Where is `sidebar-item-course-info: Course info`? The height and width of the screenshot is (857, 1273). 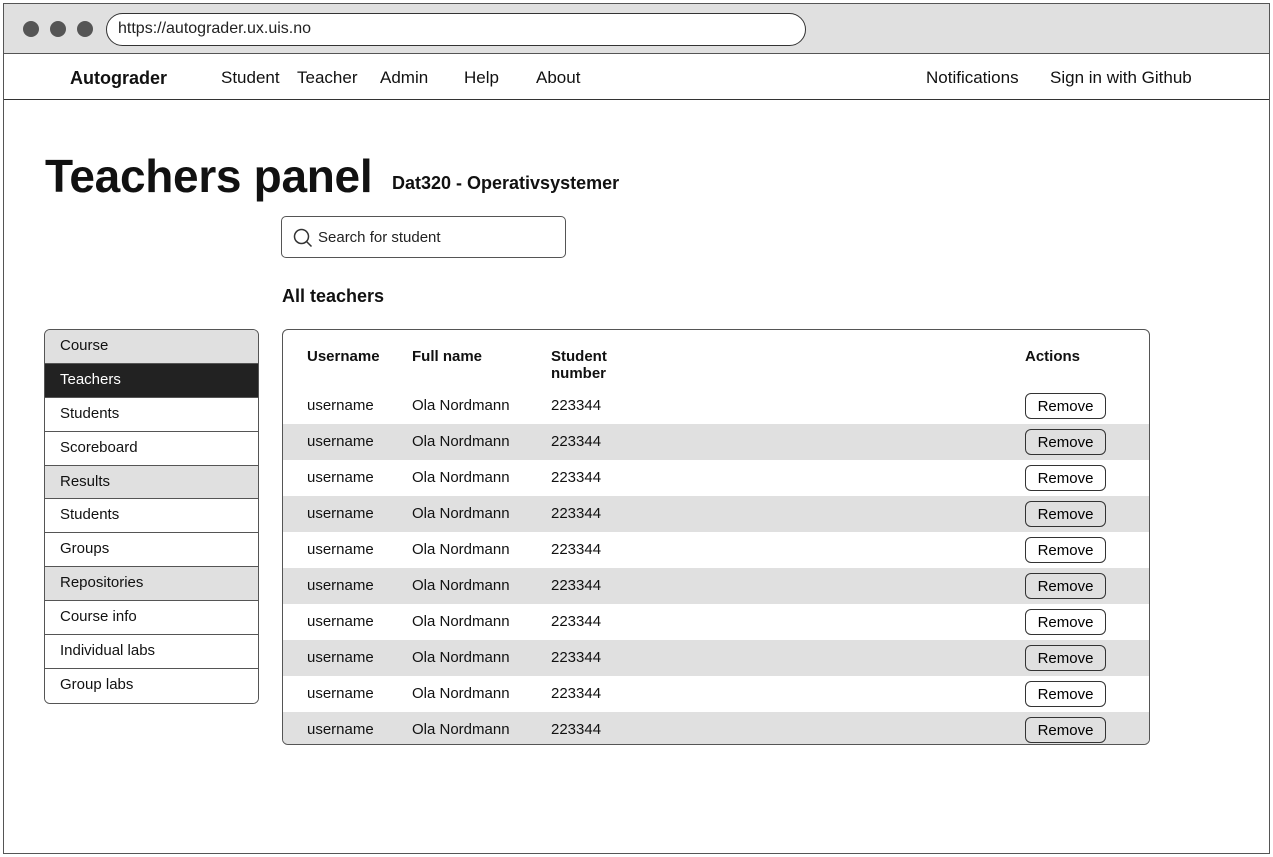
sidebar-item-course-info: Course info is located at coordinates (151, 618).